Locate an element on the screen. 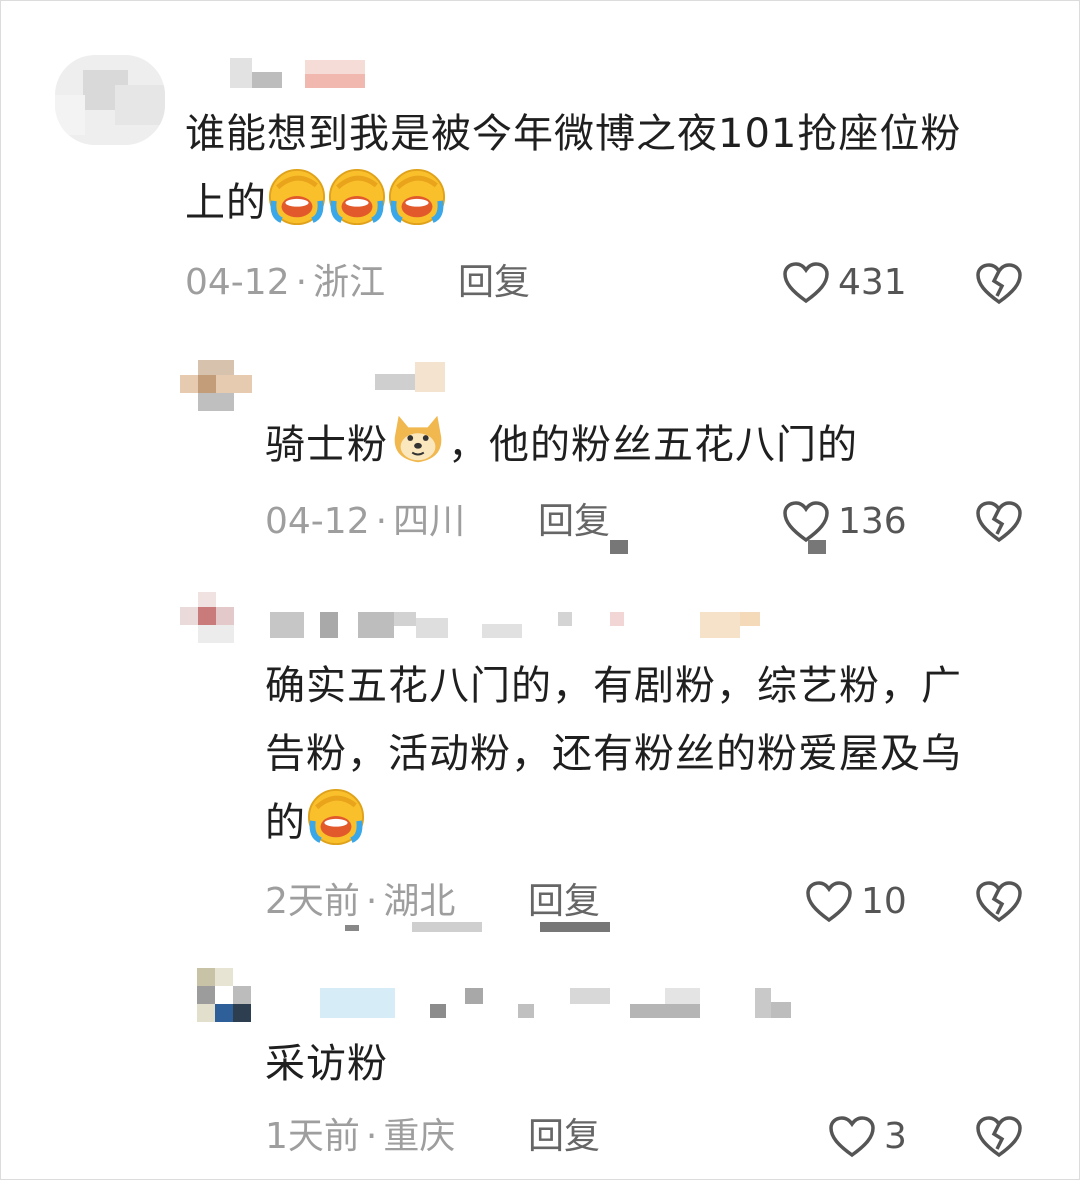 This screenshot has height=1180, width=1080. like-count: 3 is located at coordinates (895, 1136).